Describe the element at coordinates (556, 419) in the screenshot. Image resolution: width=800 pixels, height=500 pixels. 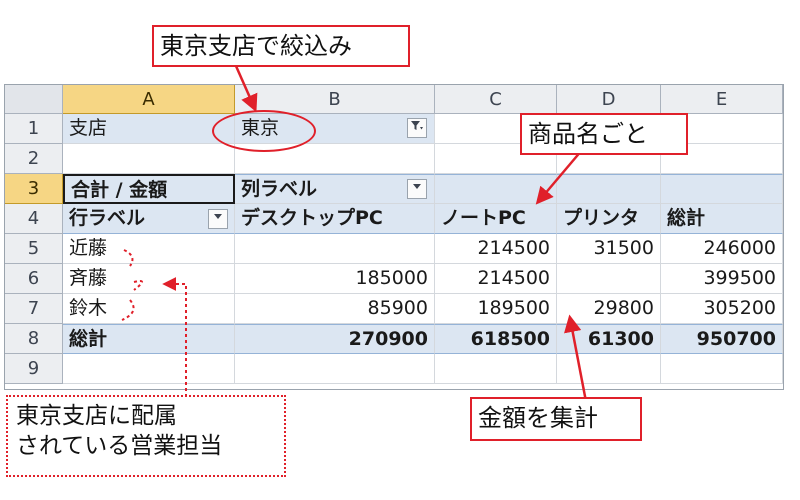
I see `amount-callout: 金額を集計` at that location.